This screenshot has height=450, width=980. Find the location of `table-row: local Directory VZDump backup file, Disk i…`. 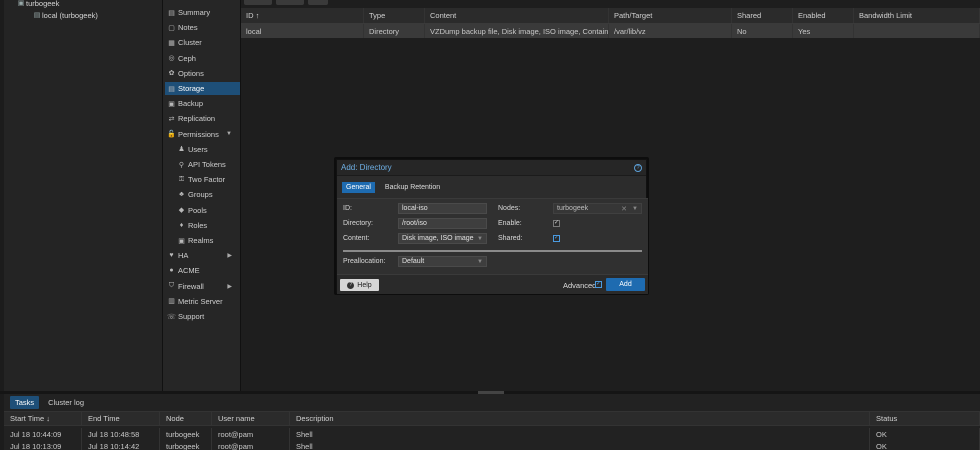

table-row: local Directory VZDump backup file, Disk i… is located at coordinates (610, 31).